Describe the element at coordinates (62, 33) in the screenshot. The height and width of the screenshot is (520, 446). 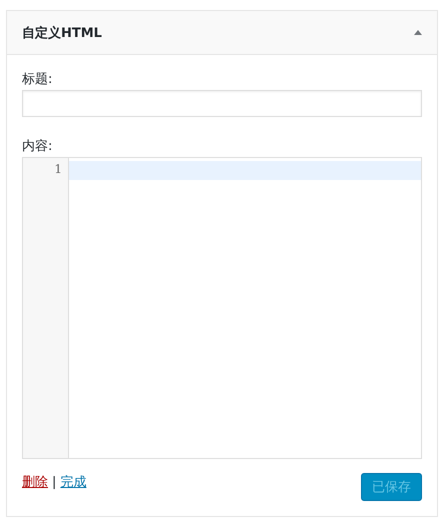
I see `widget-title: 自定义HTML` at that location.